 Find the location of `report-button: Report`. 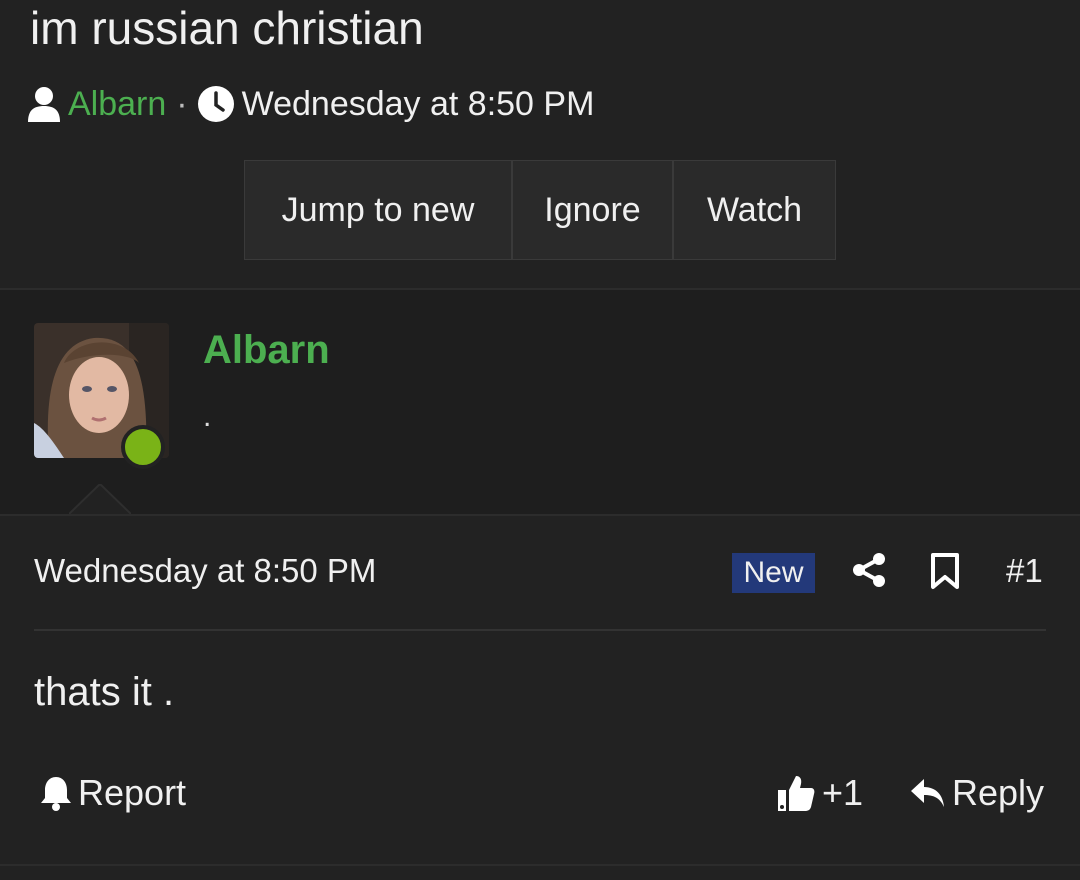

report-button: Report is located at coordinates (113, 793).